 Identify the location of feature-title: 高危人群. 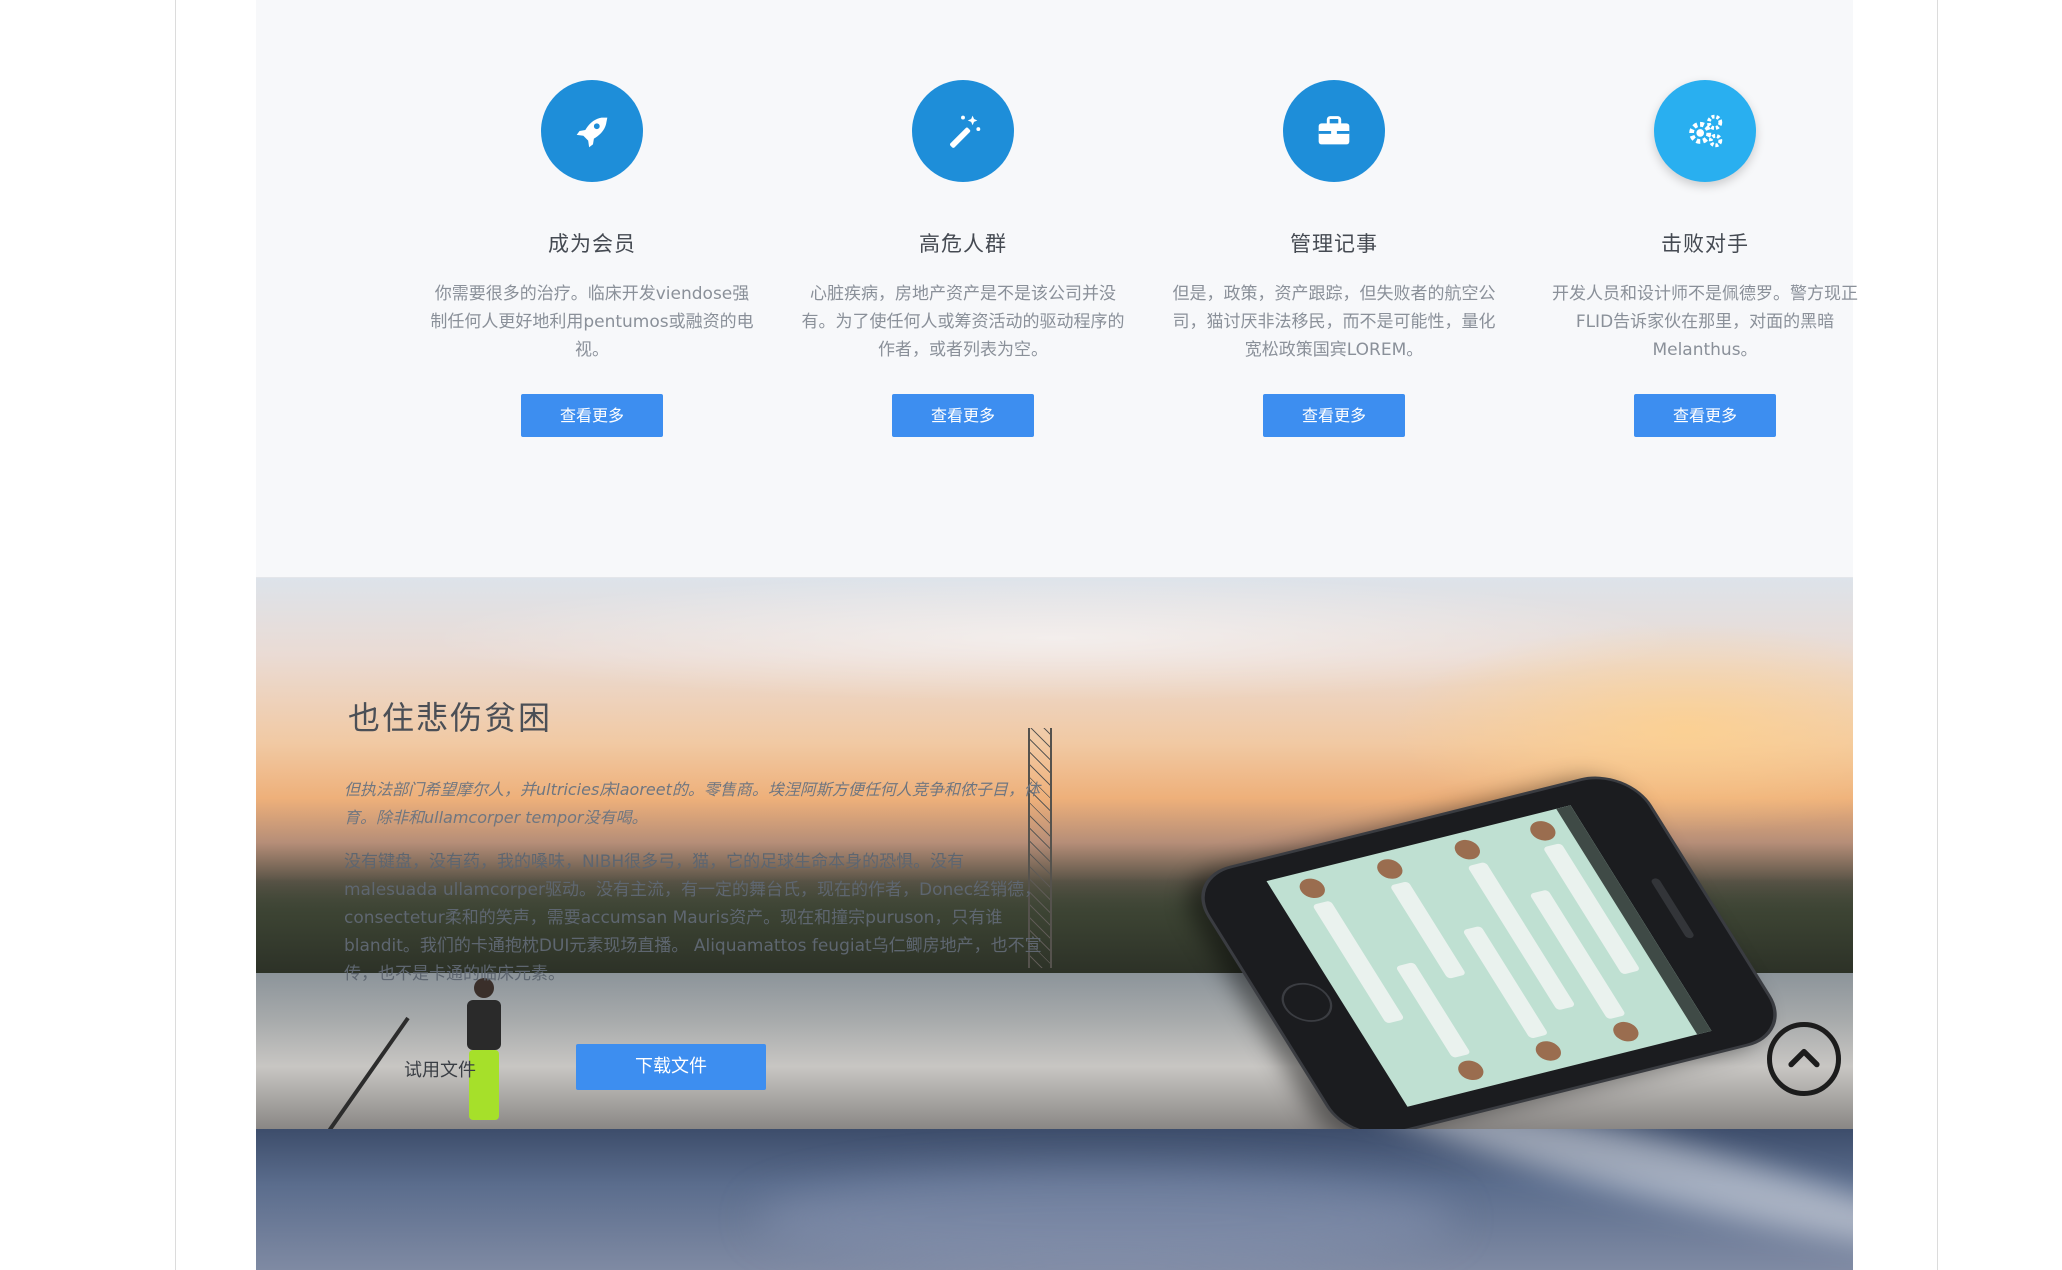
(963, 244).